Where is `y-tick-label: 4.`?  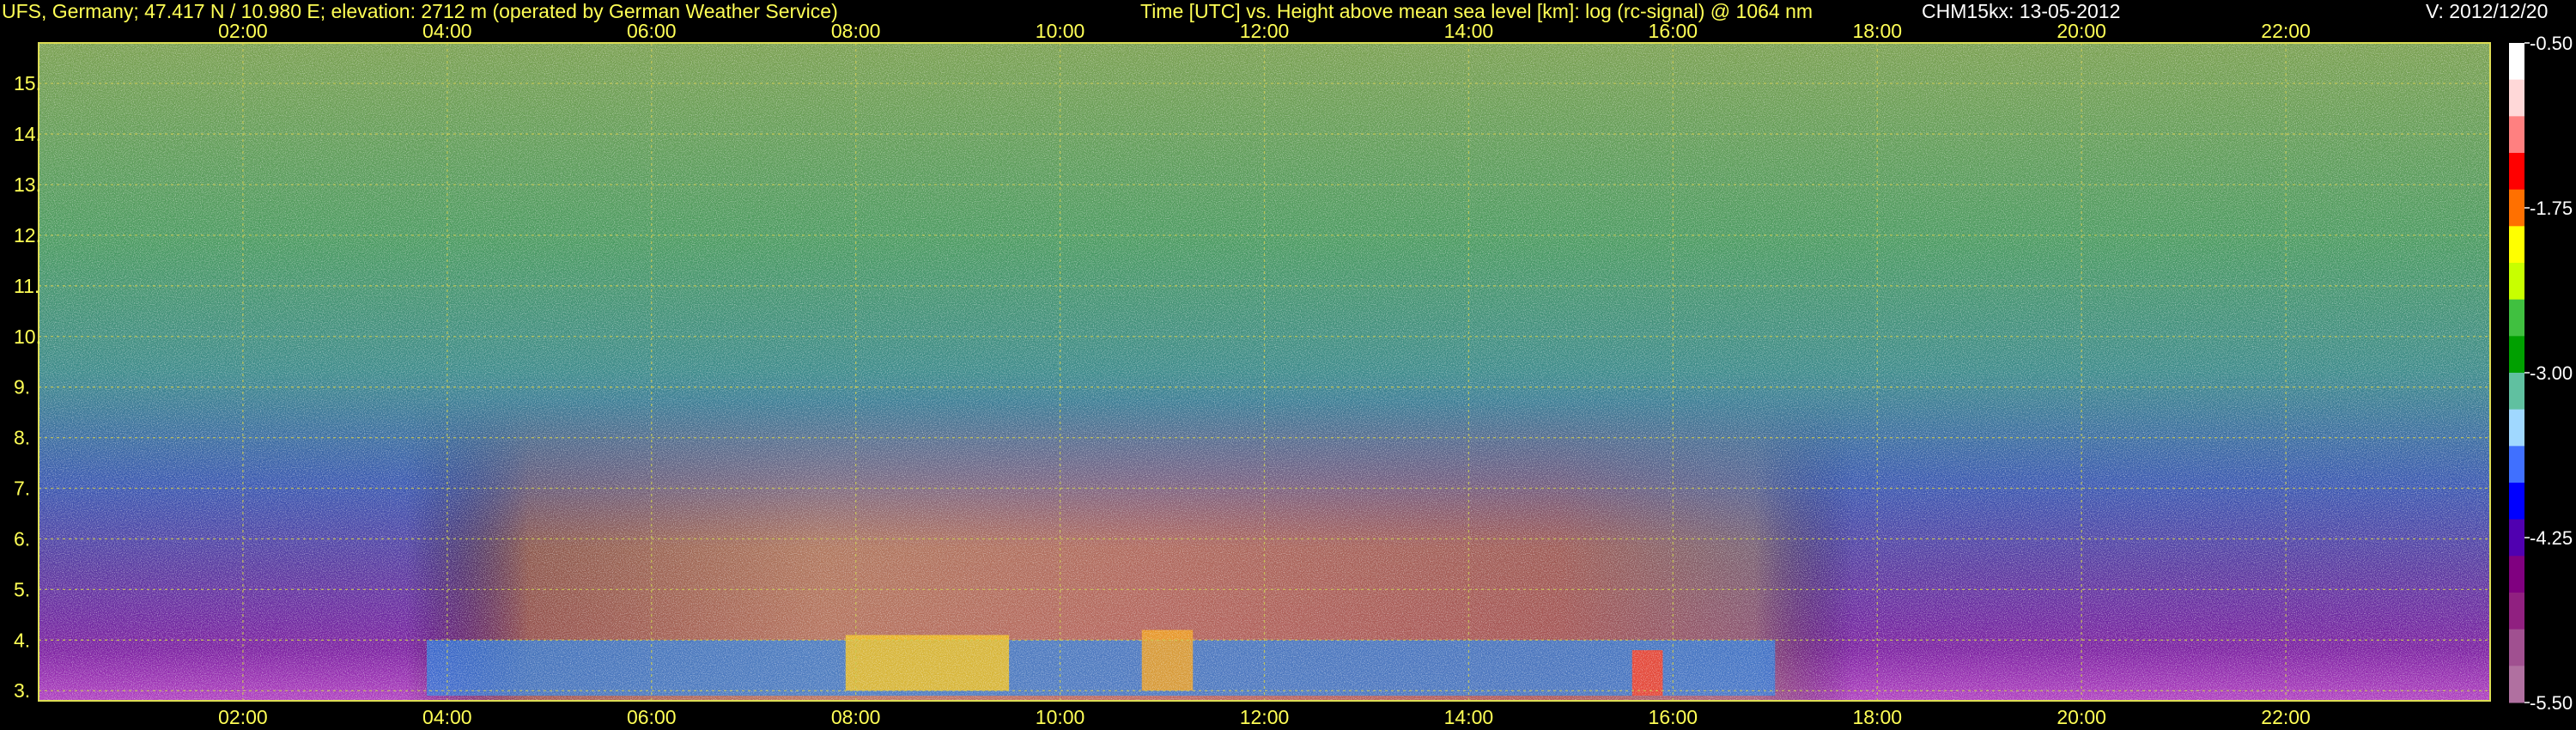 y-tick-label: 4. is located at coordinates (22, 640).